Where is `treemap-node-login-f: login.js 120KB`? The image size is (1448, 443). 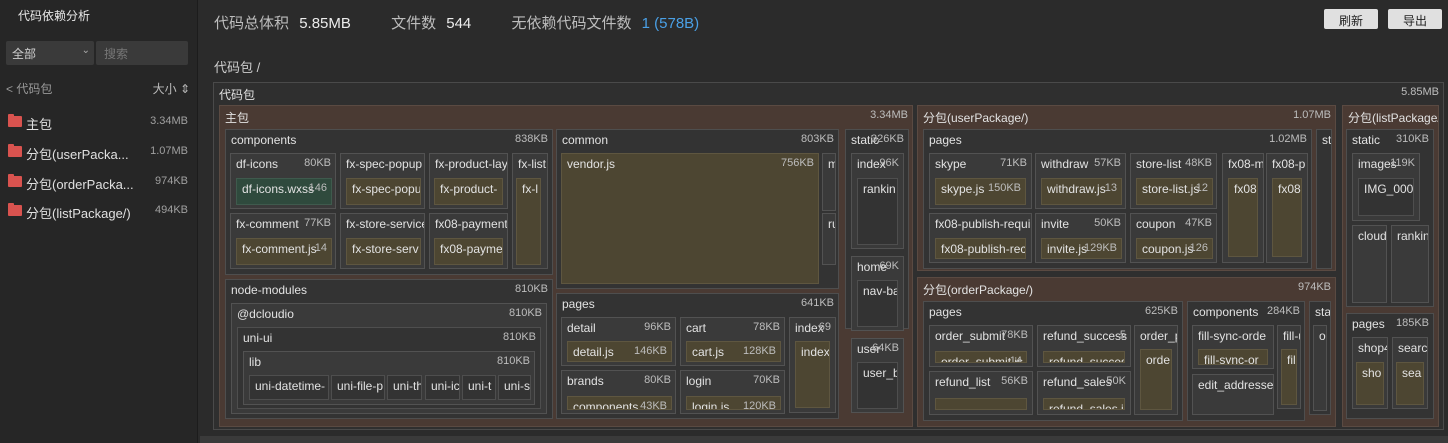
treemap-node-login-f: login.js 120KB is located at coordinates (733, 403).